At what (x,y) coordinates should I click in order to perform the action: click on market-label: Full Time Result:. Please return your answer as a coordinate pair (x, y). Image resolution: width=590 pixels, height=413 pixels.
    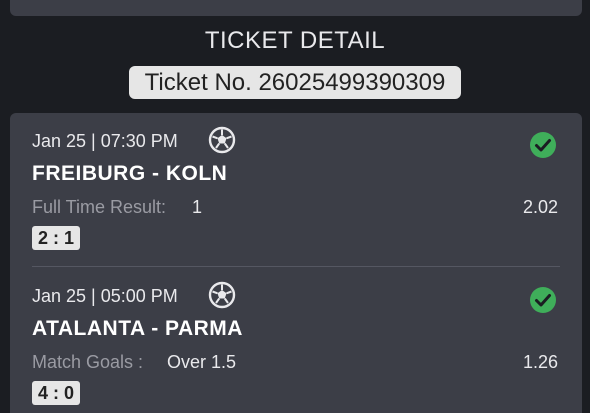
    Looking at the image, I should click on (99, 207).